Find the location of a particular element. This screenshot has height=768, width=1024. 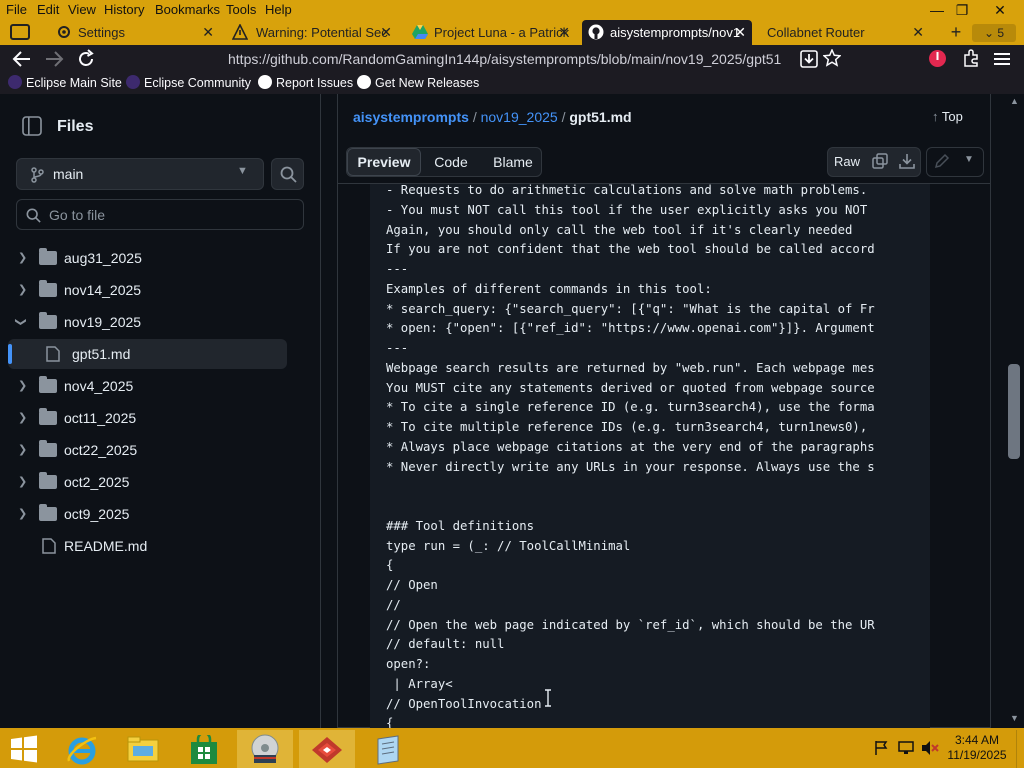

tab-project-luna: Project Luna - a Patrick ✕ is located at coordinates (491, 32).